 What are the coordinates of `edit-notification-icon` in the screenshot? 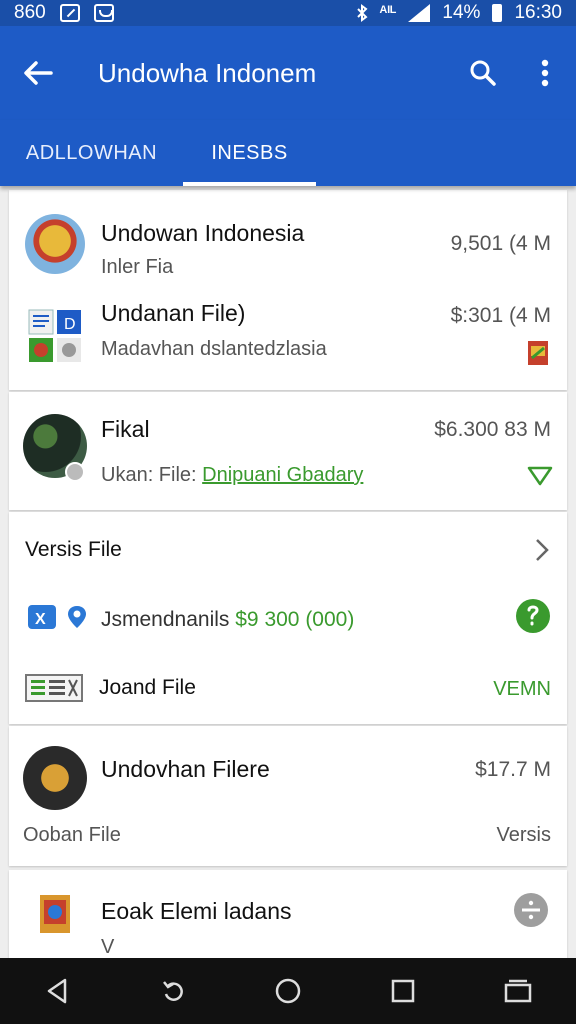 It's located at (69, 13).